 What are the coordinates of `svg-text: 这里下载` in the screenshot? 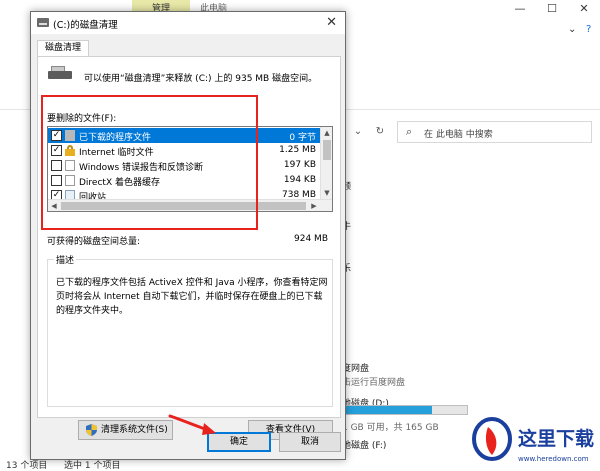 It's located at (556, 438).